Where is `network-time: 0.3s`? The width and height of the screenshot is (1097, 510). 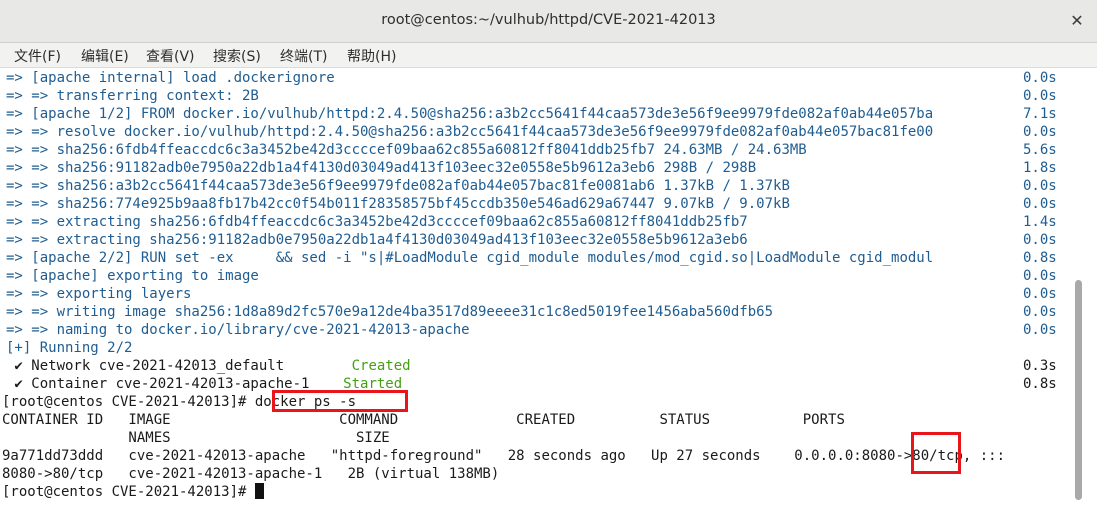
network-time: 0.3s is located at coordinates (1040, 366).